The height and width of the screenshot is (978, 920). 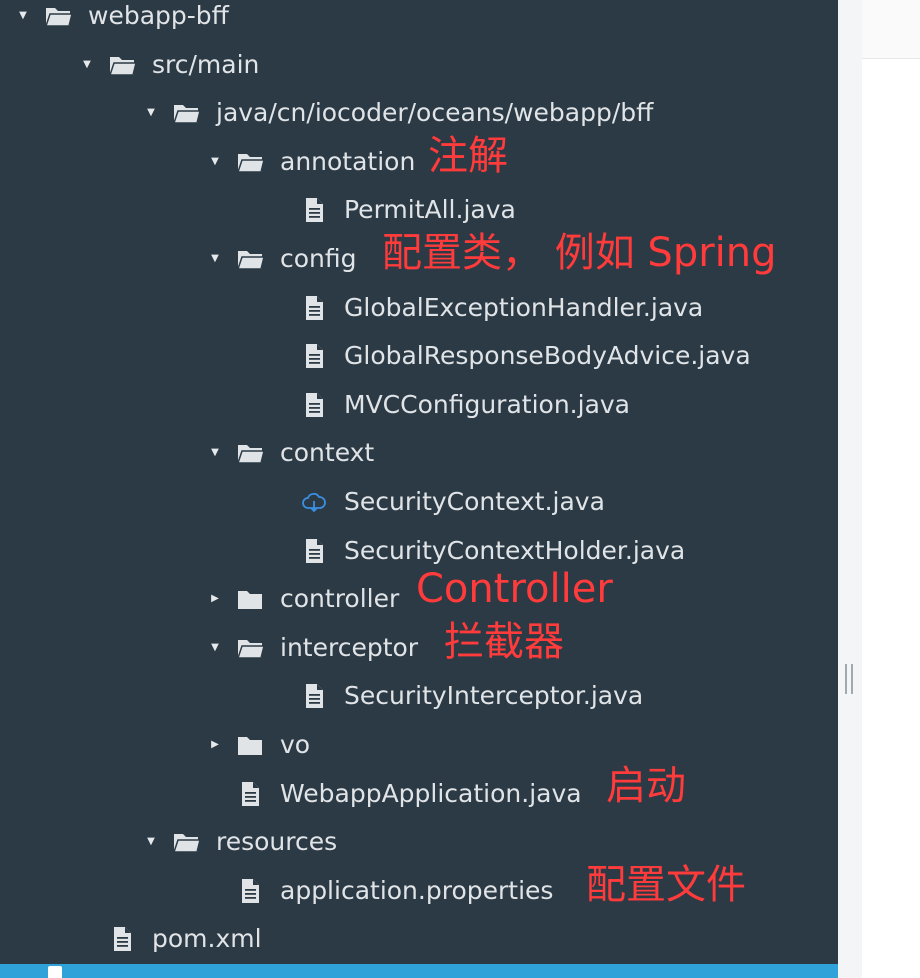 What do you see at coordinates (419, 939) in the screenshot?
I see `tree-row-pom-xml: pom.xml` at bounding box center [419, 939].